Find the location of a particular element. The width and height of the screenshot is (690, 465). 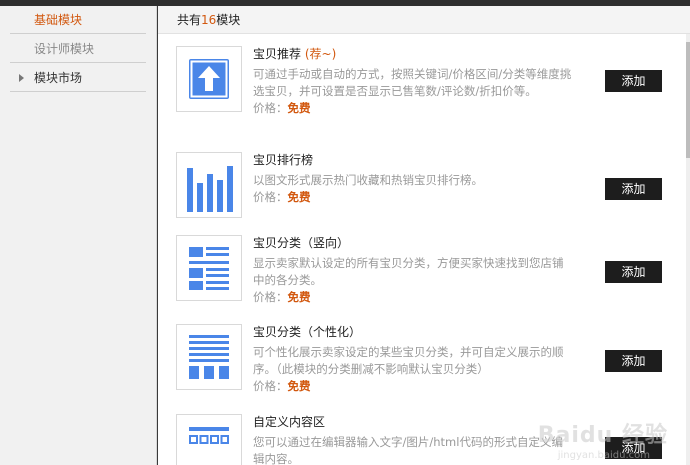

module-description: 显示卖家默认设定的所有宝贝分类，方便买家快速找到您店铺中的各分类。 is located at coordinates (408, 271).